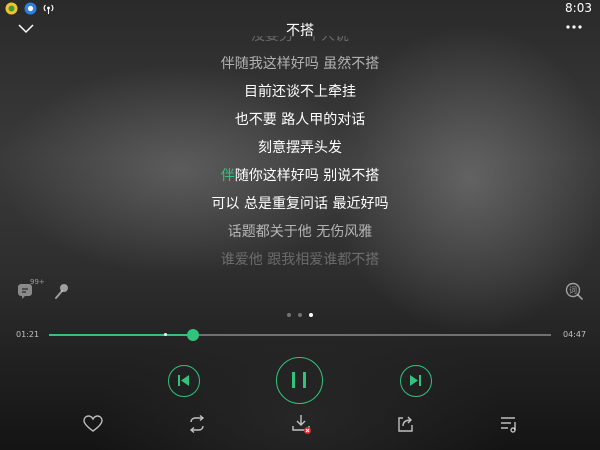 The image size is (600, 450). Describe the element at coordinates (300, 204) in the screenshot. I see `lyric-line: 可以 总是重复问话 最近好吗` at that location.